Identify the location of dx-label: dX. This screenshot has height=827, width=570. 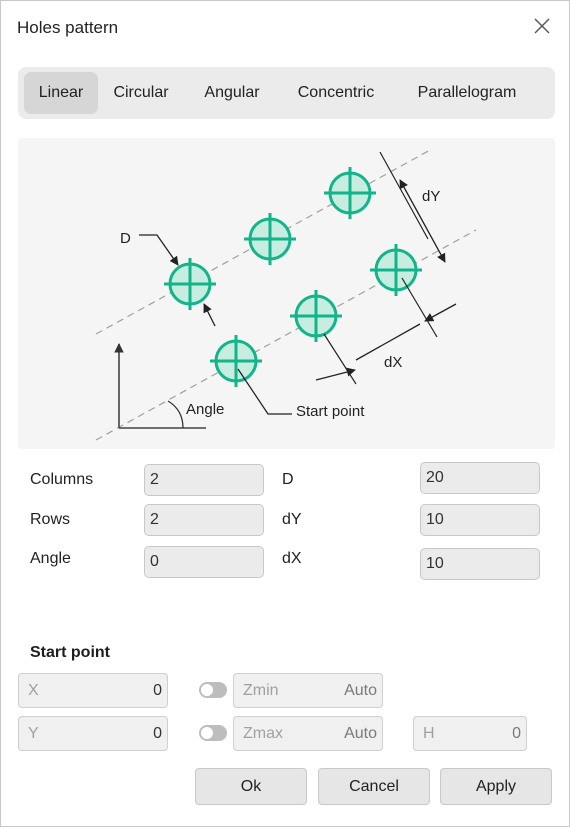
(292, 558).